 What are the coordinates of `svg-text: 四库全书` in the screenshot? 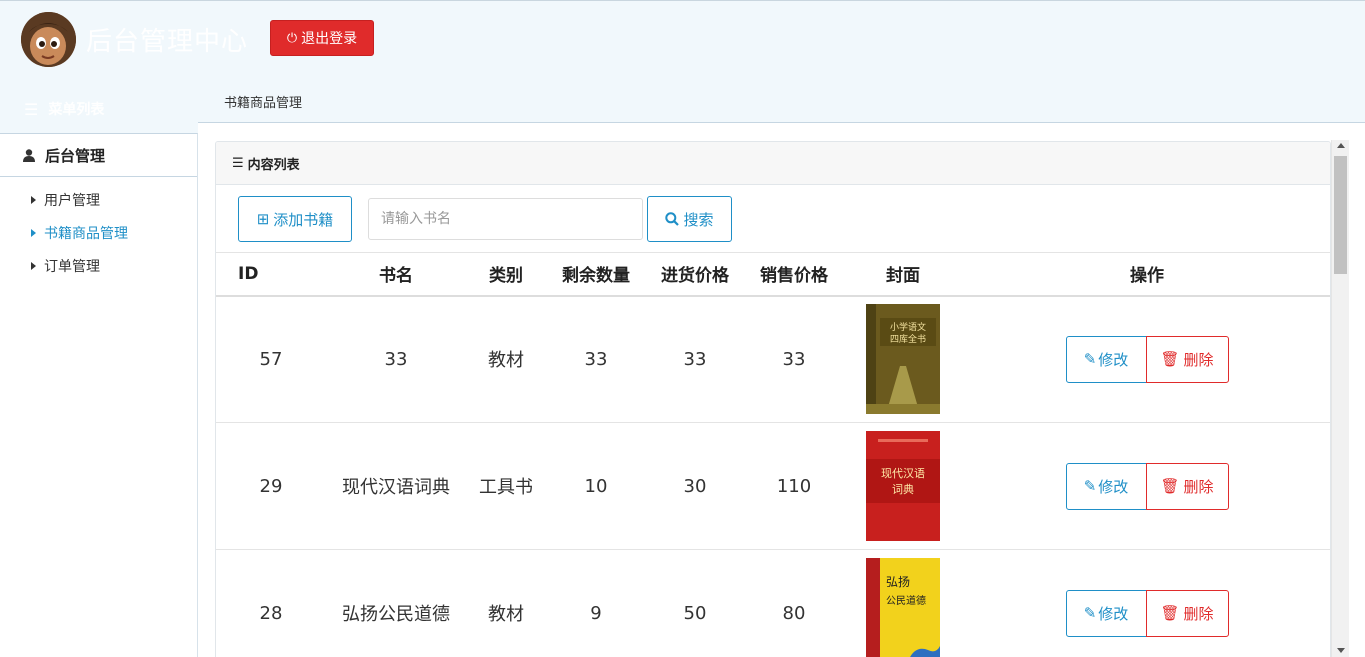 It's located at (908, 339).